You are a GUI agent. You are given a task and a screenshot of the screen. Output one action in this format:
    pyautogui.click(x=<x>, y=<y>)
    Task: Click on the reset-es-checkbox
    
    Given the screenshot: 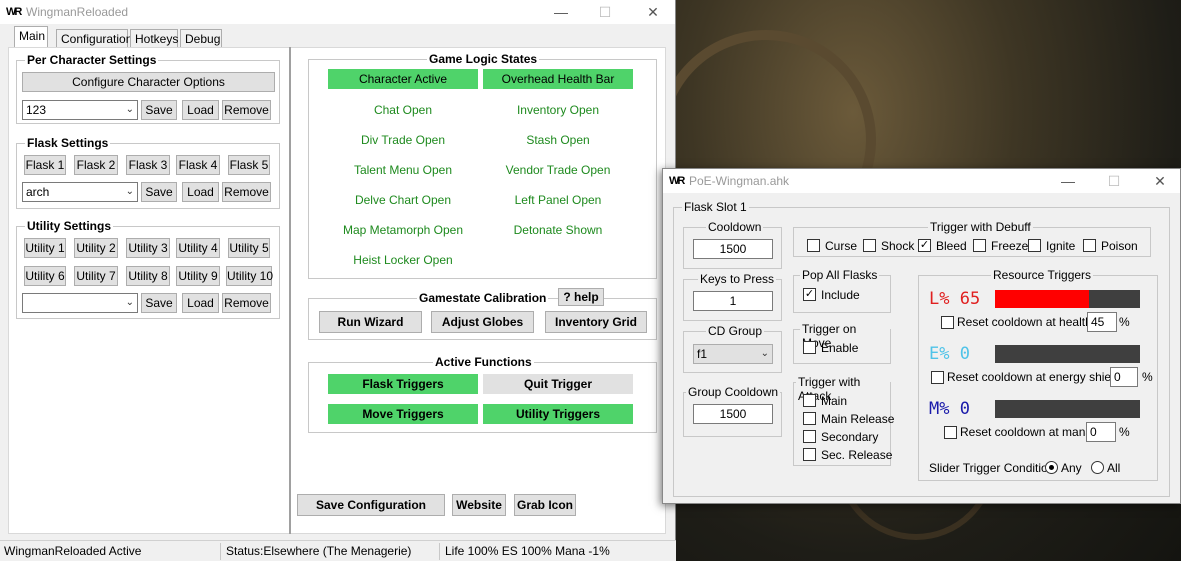 What is the action you would take?
    pyautogui.click(x=937, y=377)
    